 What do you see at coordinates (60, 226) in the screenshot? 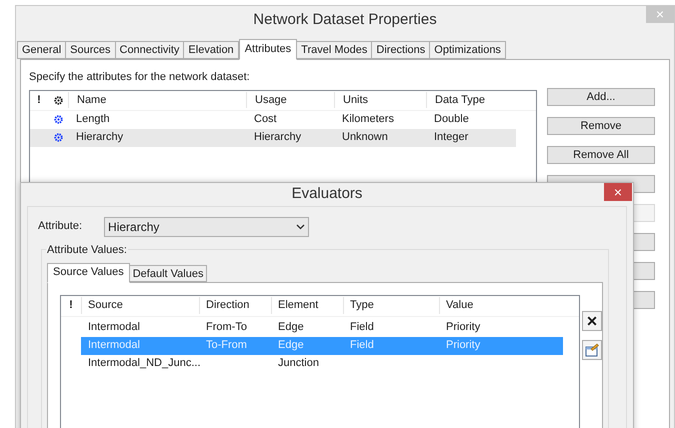
I see `attribute-label: Attribute:` at bounding box center [60, 226].